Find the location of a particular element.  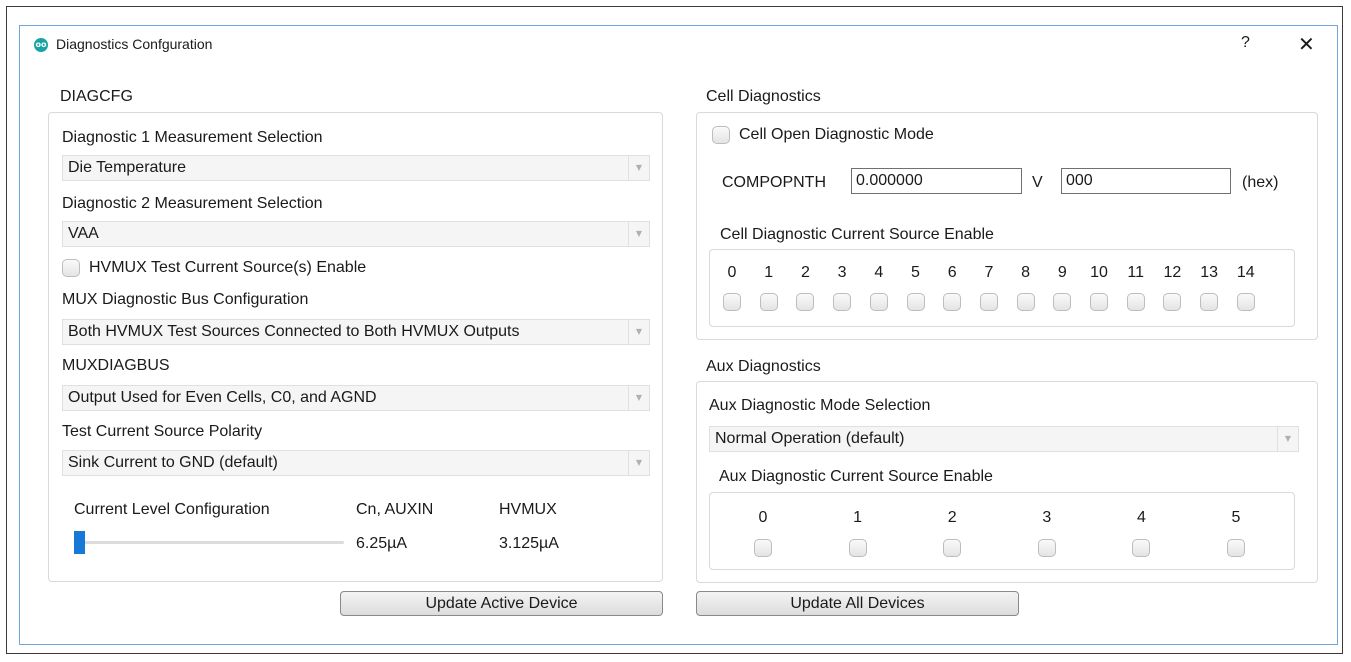

cell-channel-label-6: 6 is located at coordinates (952, 272).